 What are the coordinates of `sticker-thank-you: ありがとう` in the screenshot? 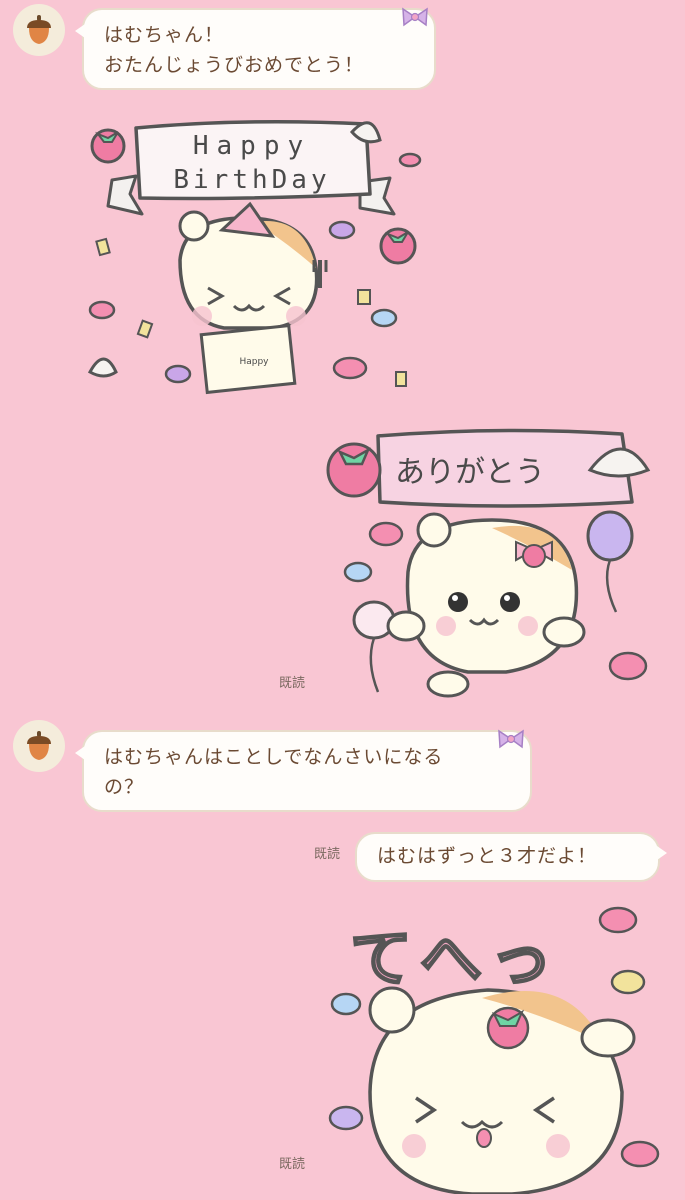 It's located at (492, 564).